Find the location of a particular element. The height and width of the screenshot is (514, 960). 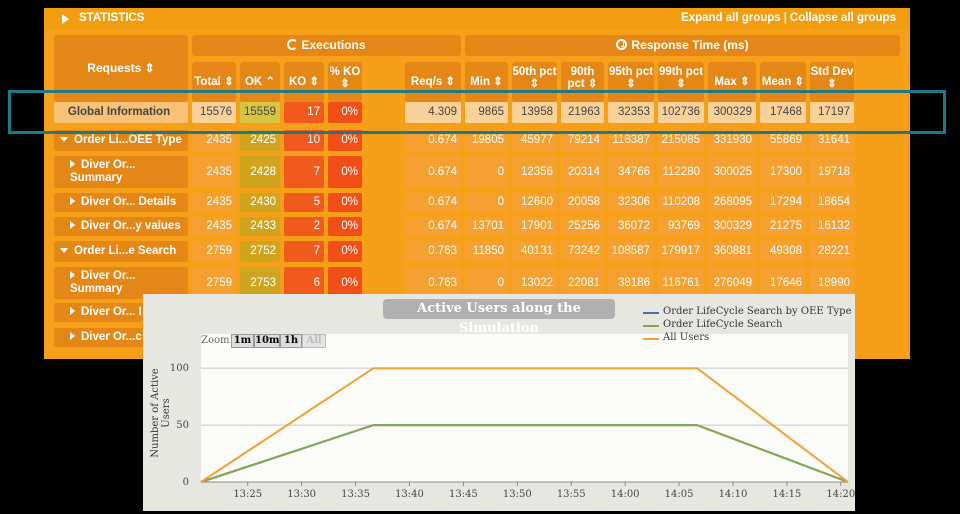

cell-p95: 32306 is located at coordinates (631, 202).